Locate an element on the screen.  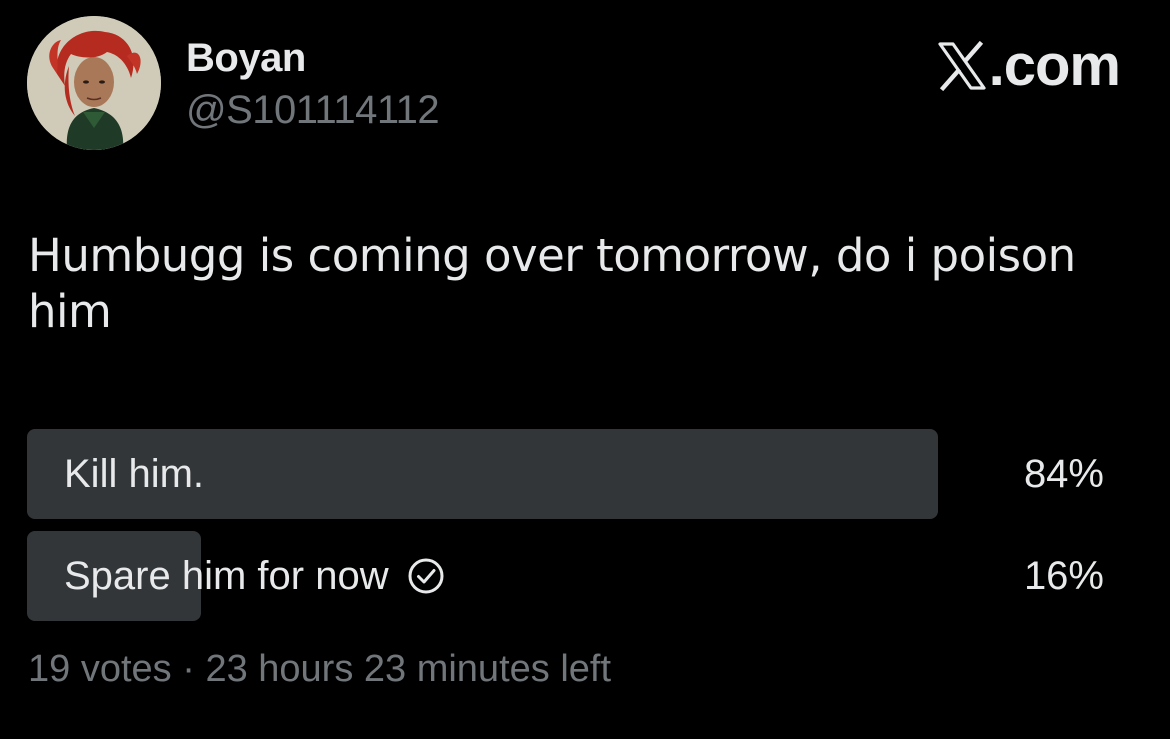
poll-option-label: Spare him for now is located at coordinates (226, 576).